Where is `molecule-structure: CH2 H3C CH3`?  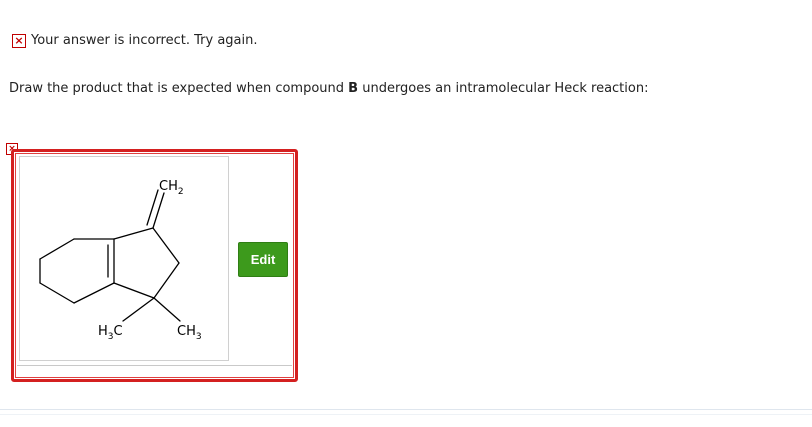 molecule-structure: CH2 H3C CH3 is located at coordinates (120, 260).